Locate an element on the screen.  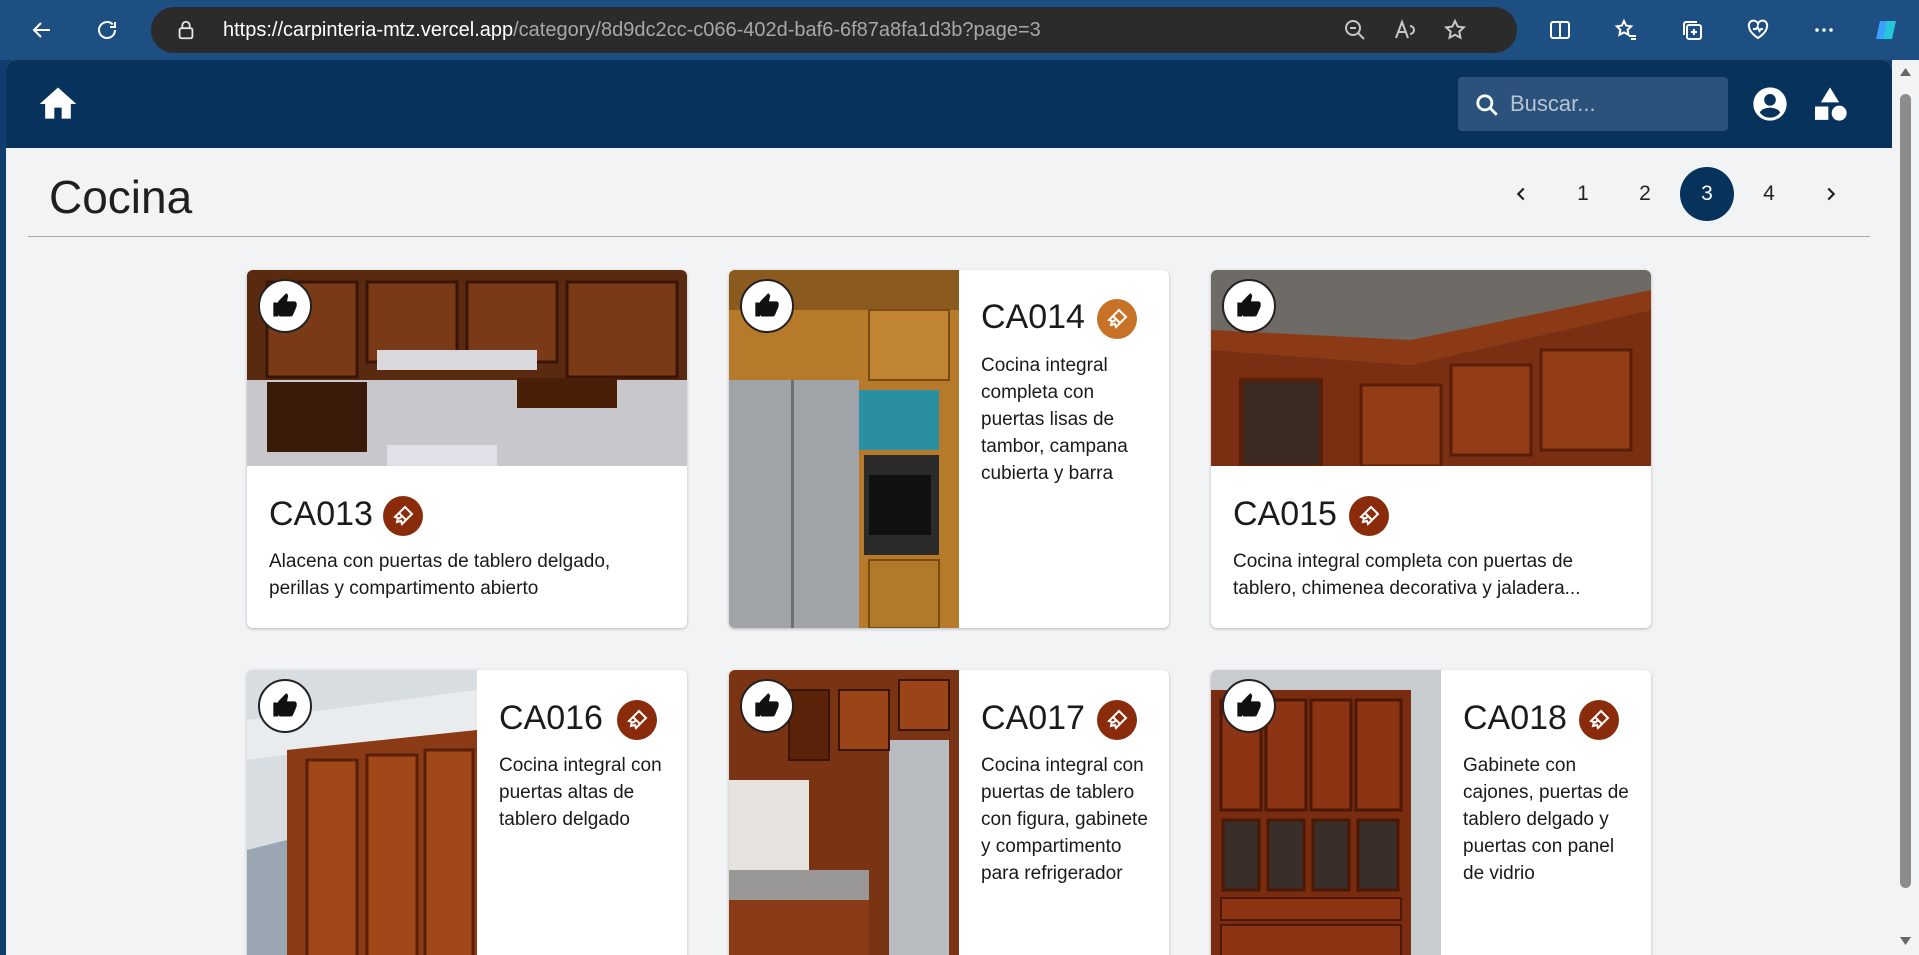
search-icon is located at coordinates (1487, 105).